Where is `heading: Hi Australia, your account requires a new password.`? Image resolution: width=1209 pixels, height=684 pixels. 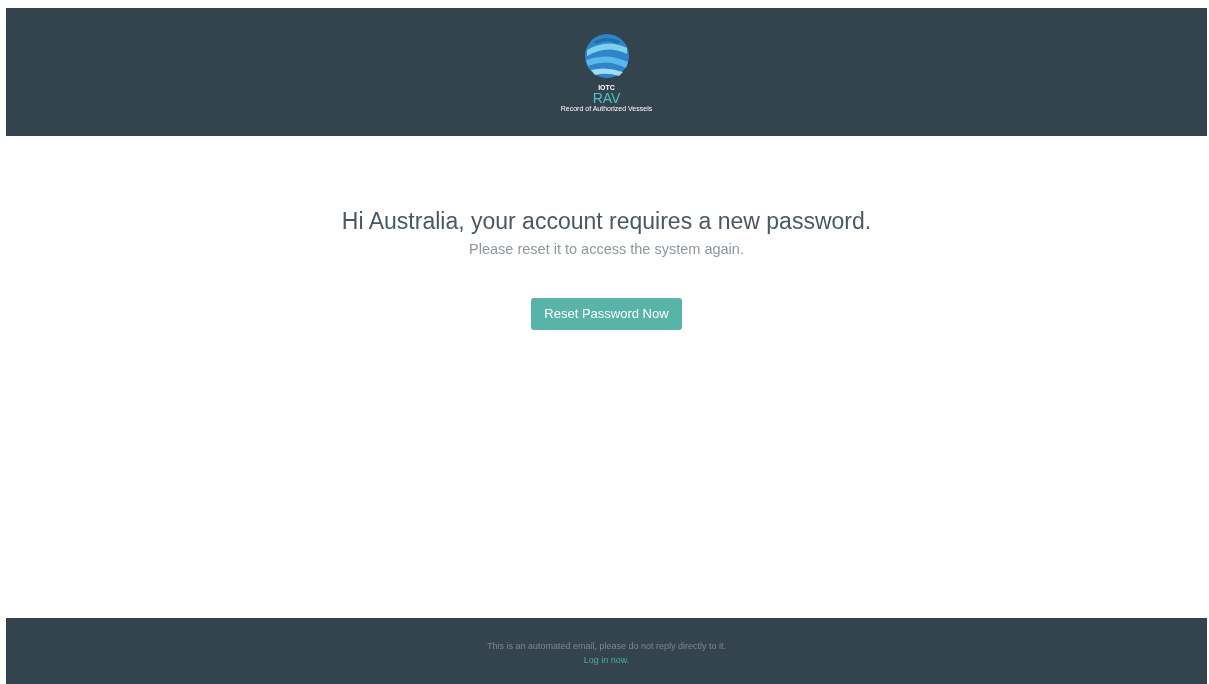 heading: Hi Australia, your account requires a new password. is located at coordinates (606, 221).